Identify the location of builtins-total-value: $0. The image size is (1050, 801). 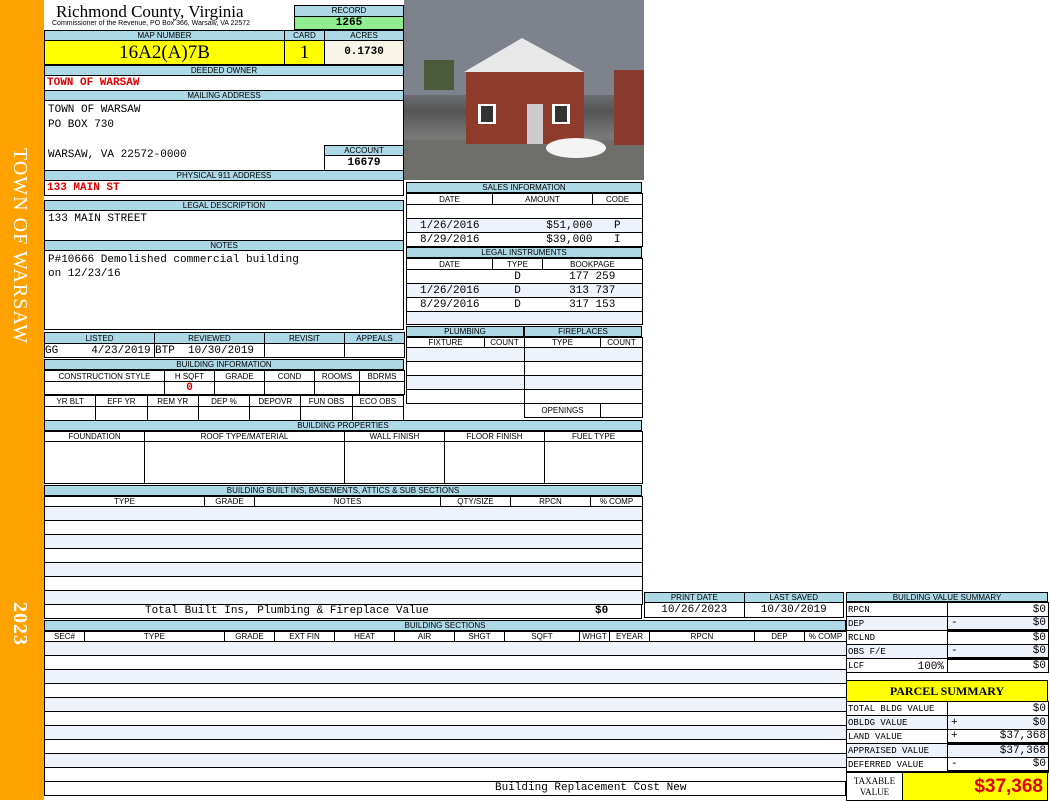
(602, 611).